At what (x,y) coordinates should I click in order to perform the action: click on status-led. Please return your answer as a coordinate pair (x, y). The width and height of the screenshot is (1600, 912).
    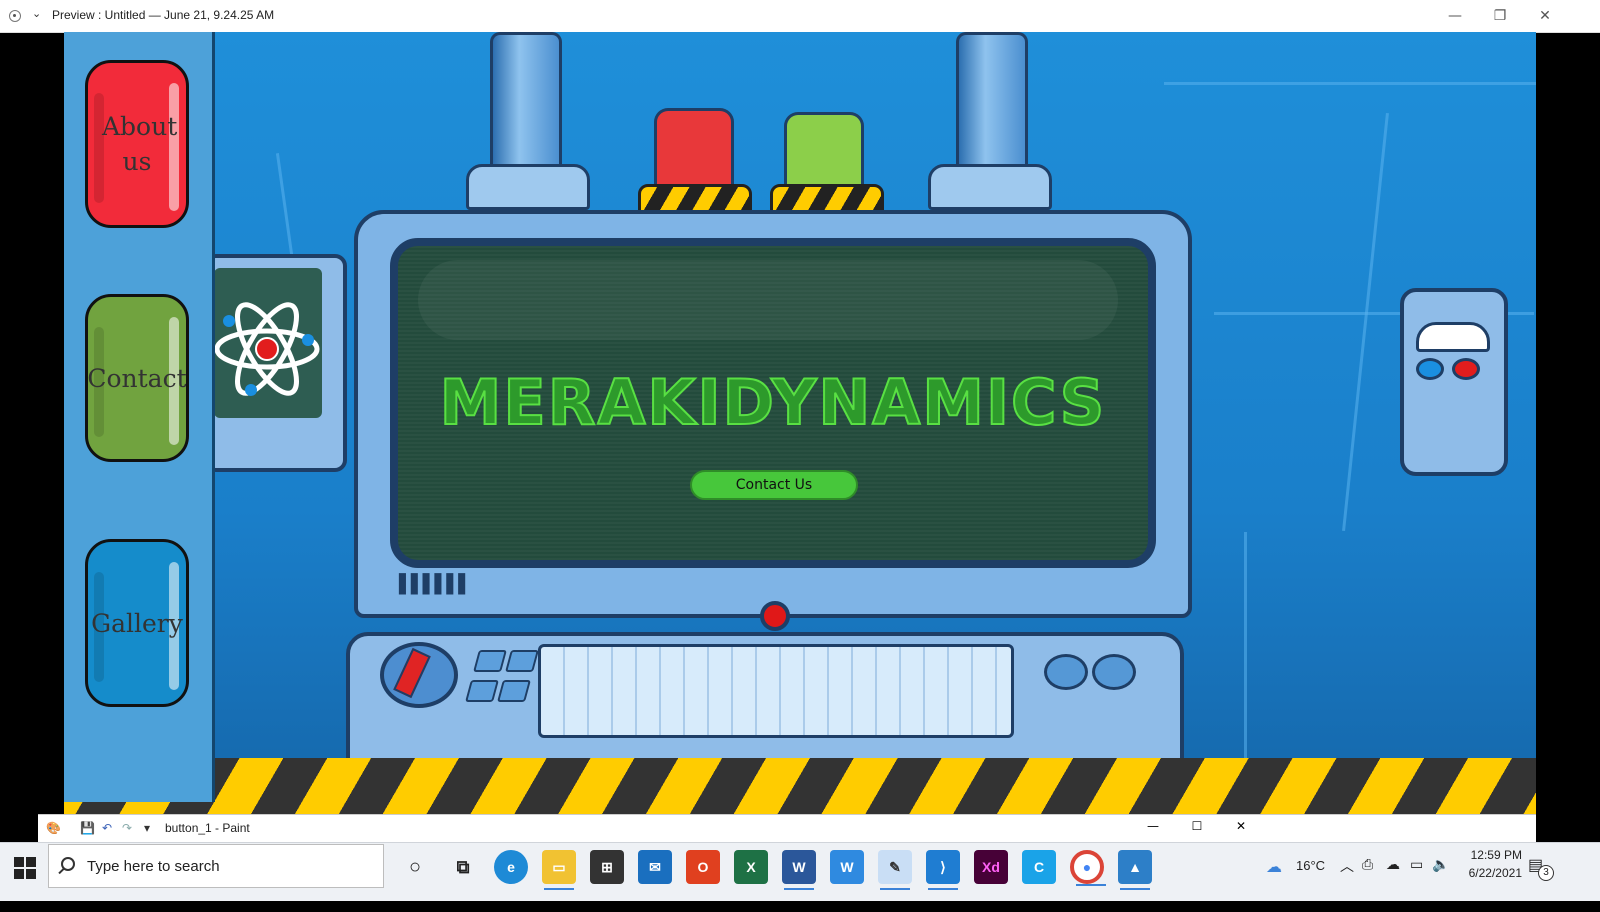
    Looking at the image, I should click on (775, 616).